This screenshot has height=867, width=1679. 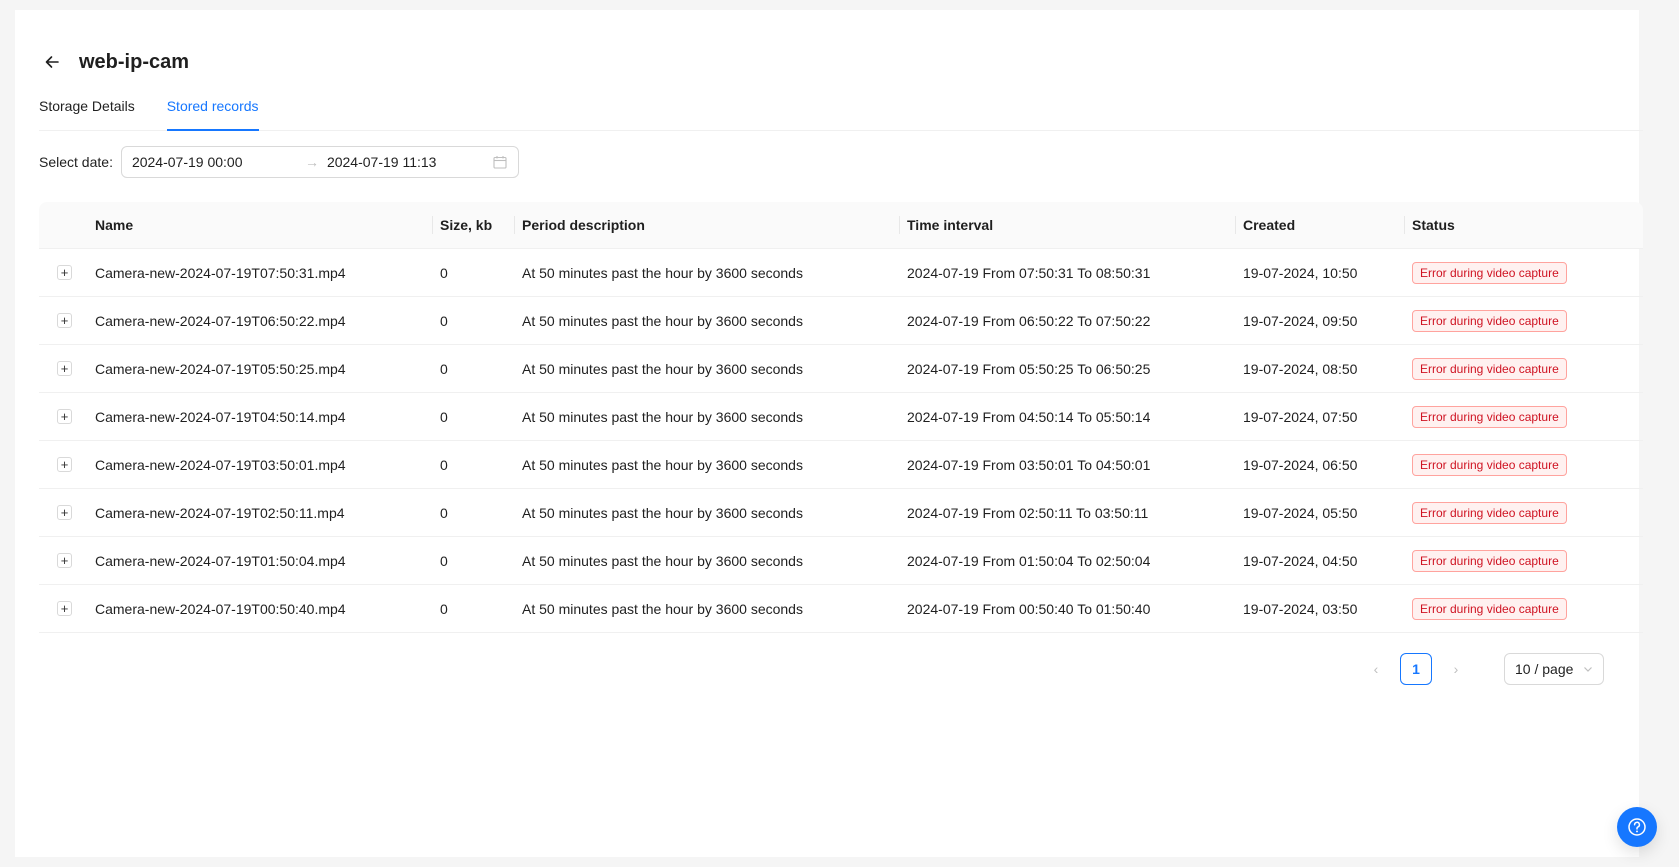 I want to click on cell-interval: 2024-07-19 From 03:50:01 To 04:50:01, so click(x=1067, y=464).